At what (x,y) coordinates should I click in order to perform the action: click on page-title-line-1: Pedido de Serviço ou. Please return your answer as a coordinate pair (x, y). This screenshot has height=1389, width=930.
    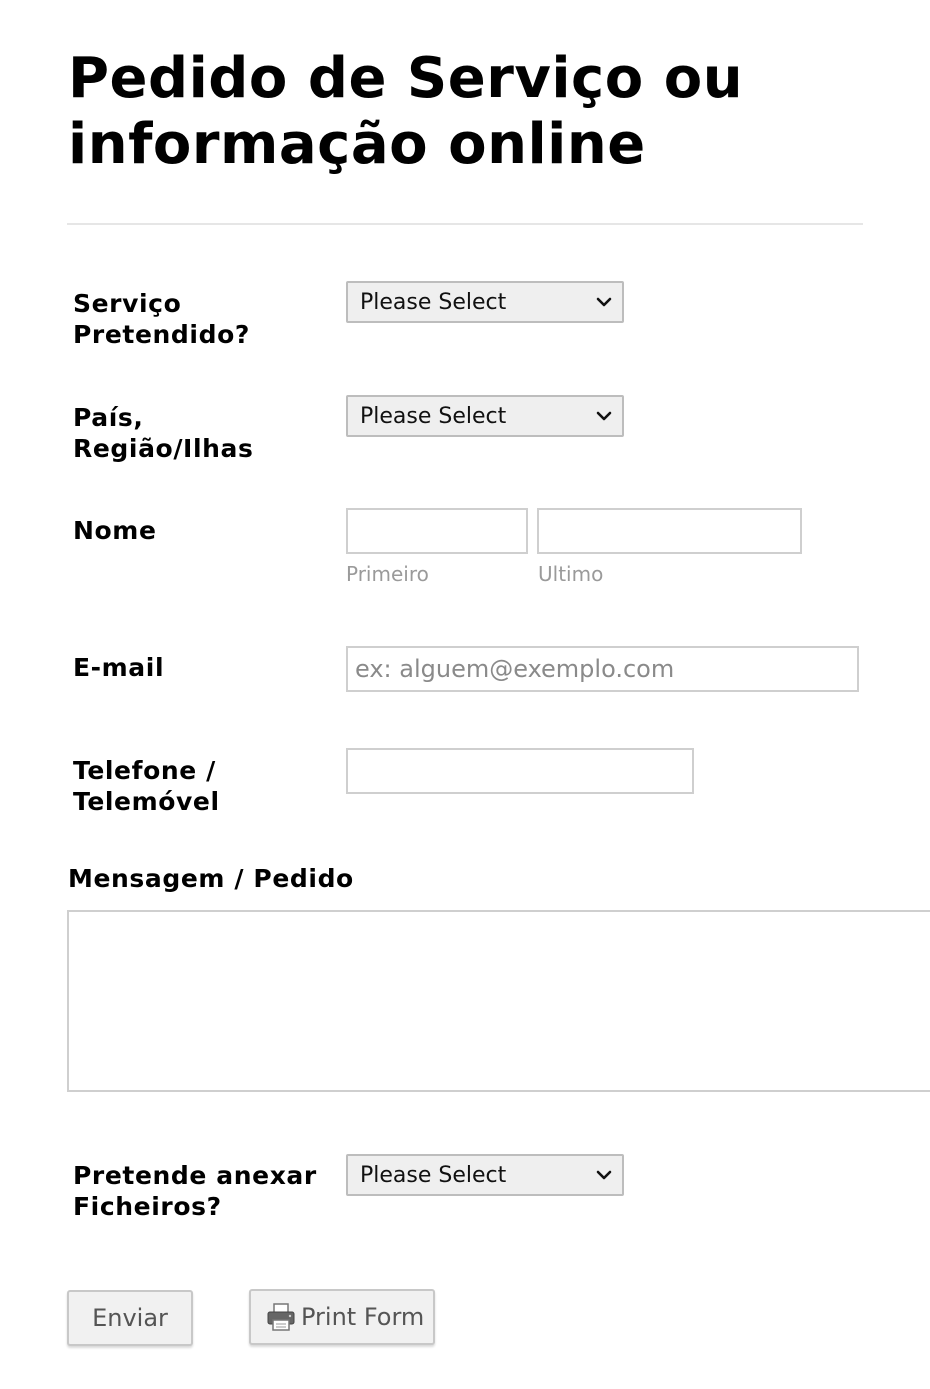
    Looking at the image, I should click on (406, 78).